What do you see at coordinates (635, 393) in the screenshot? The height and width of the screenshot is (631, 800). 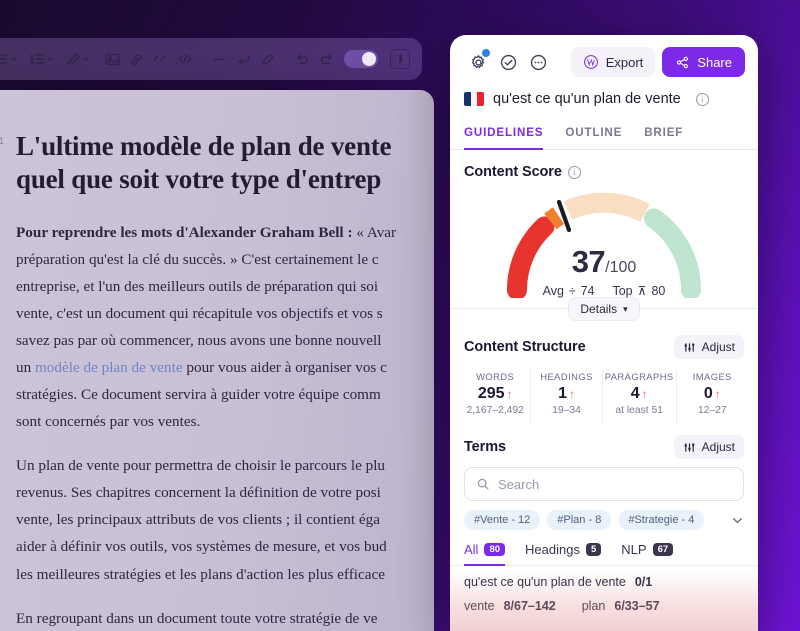 I see `metric-value: 4` at bounding box center [635, 393].